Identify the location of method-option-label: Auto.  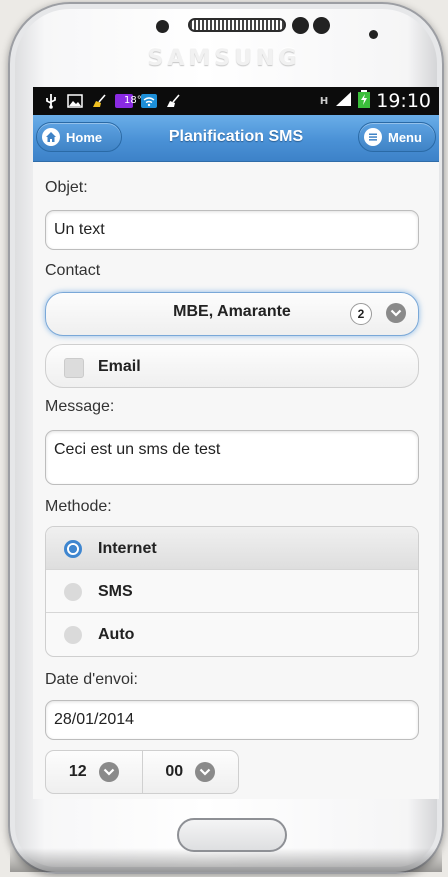
(116, 634).